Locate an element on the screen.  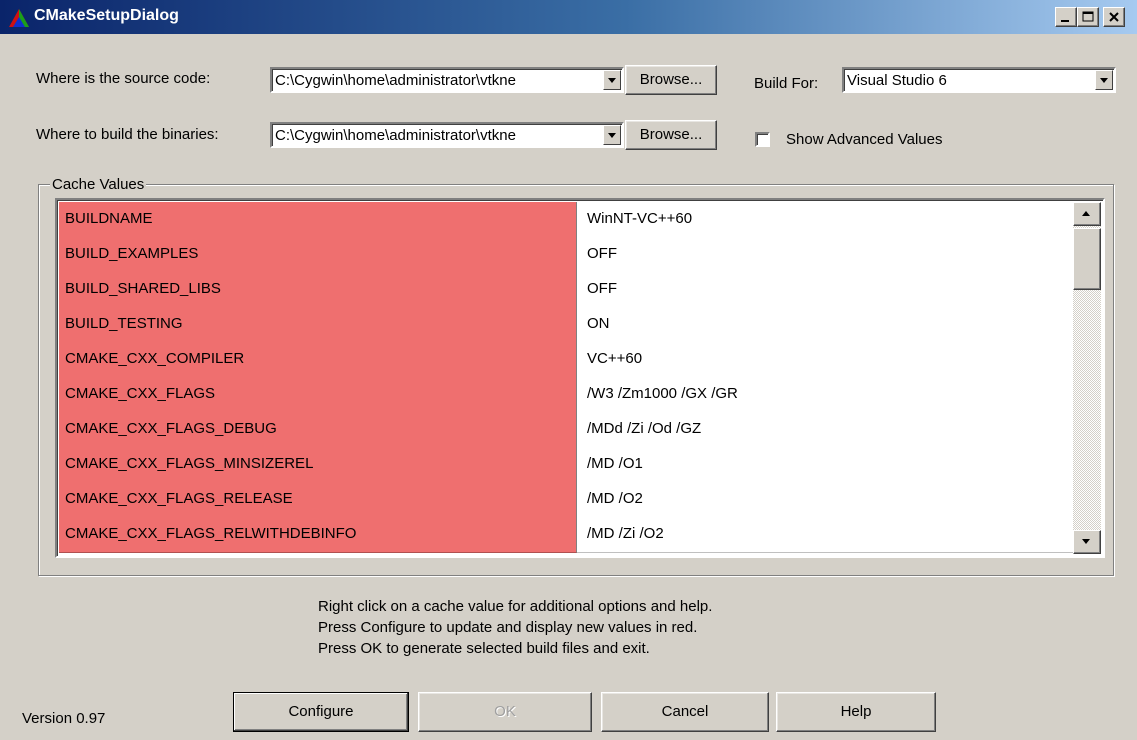
cache-row: CMAKE_CXX_FLAGS /W3 /Zm1000 /GX /GR is located at coordinates (566, 395).